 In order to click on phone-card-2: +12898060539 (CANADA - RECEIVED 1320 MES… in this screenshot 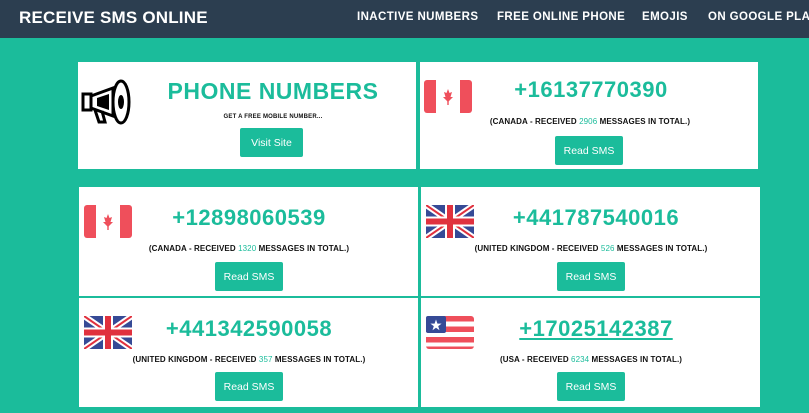, I will do `click(248, 241)`.